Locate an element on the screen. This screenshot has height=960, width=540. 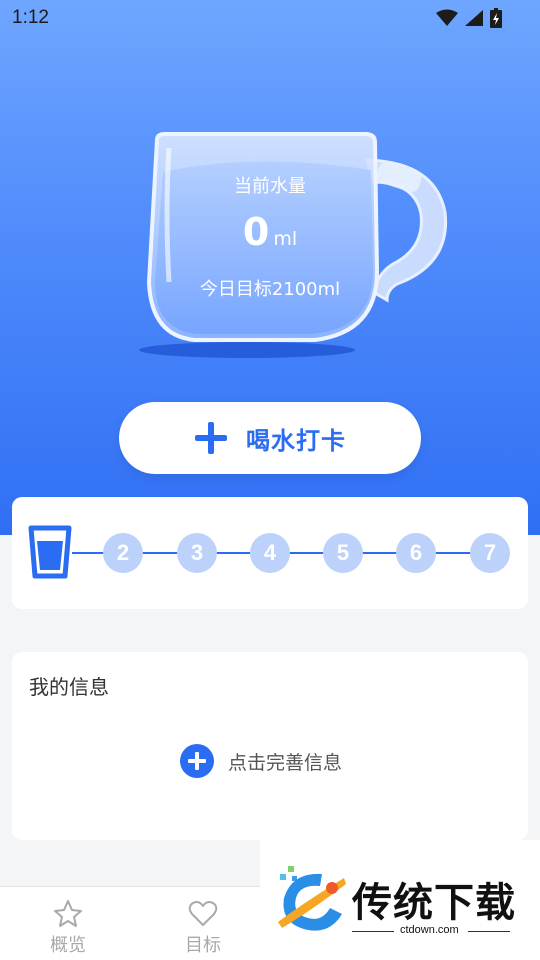
drink-checkin-button: 喝水打卡 is located at coordinates (270, 438).